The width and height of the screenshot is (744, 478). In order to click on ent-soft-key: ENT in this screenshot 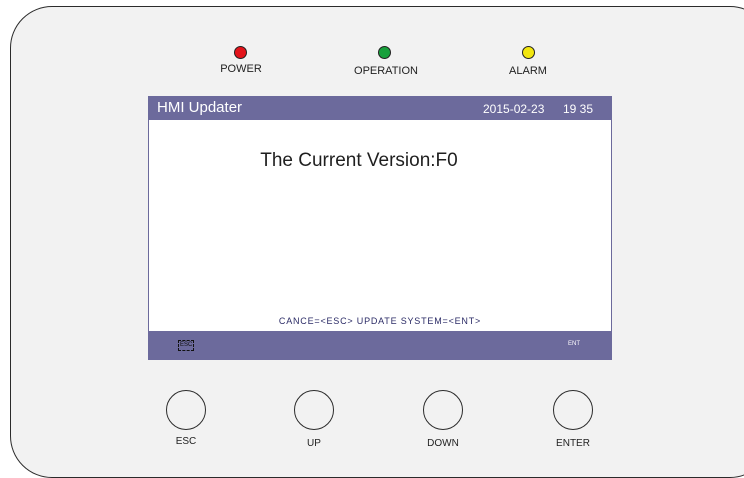, I will do `click(574, 344)`.